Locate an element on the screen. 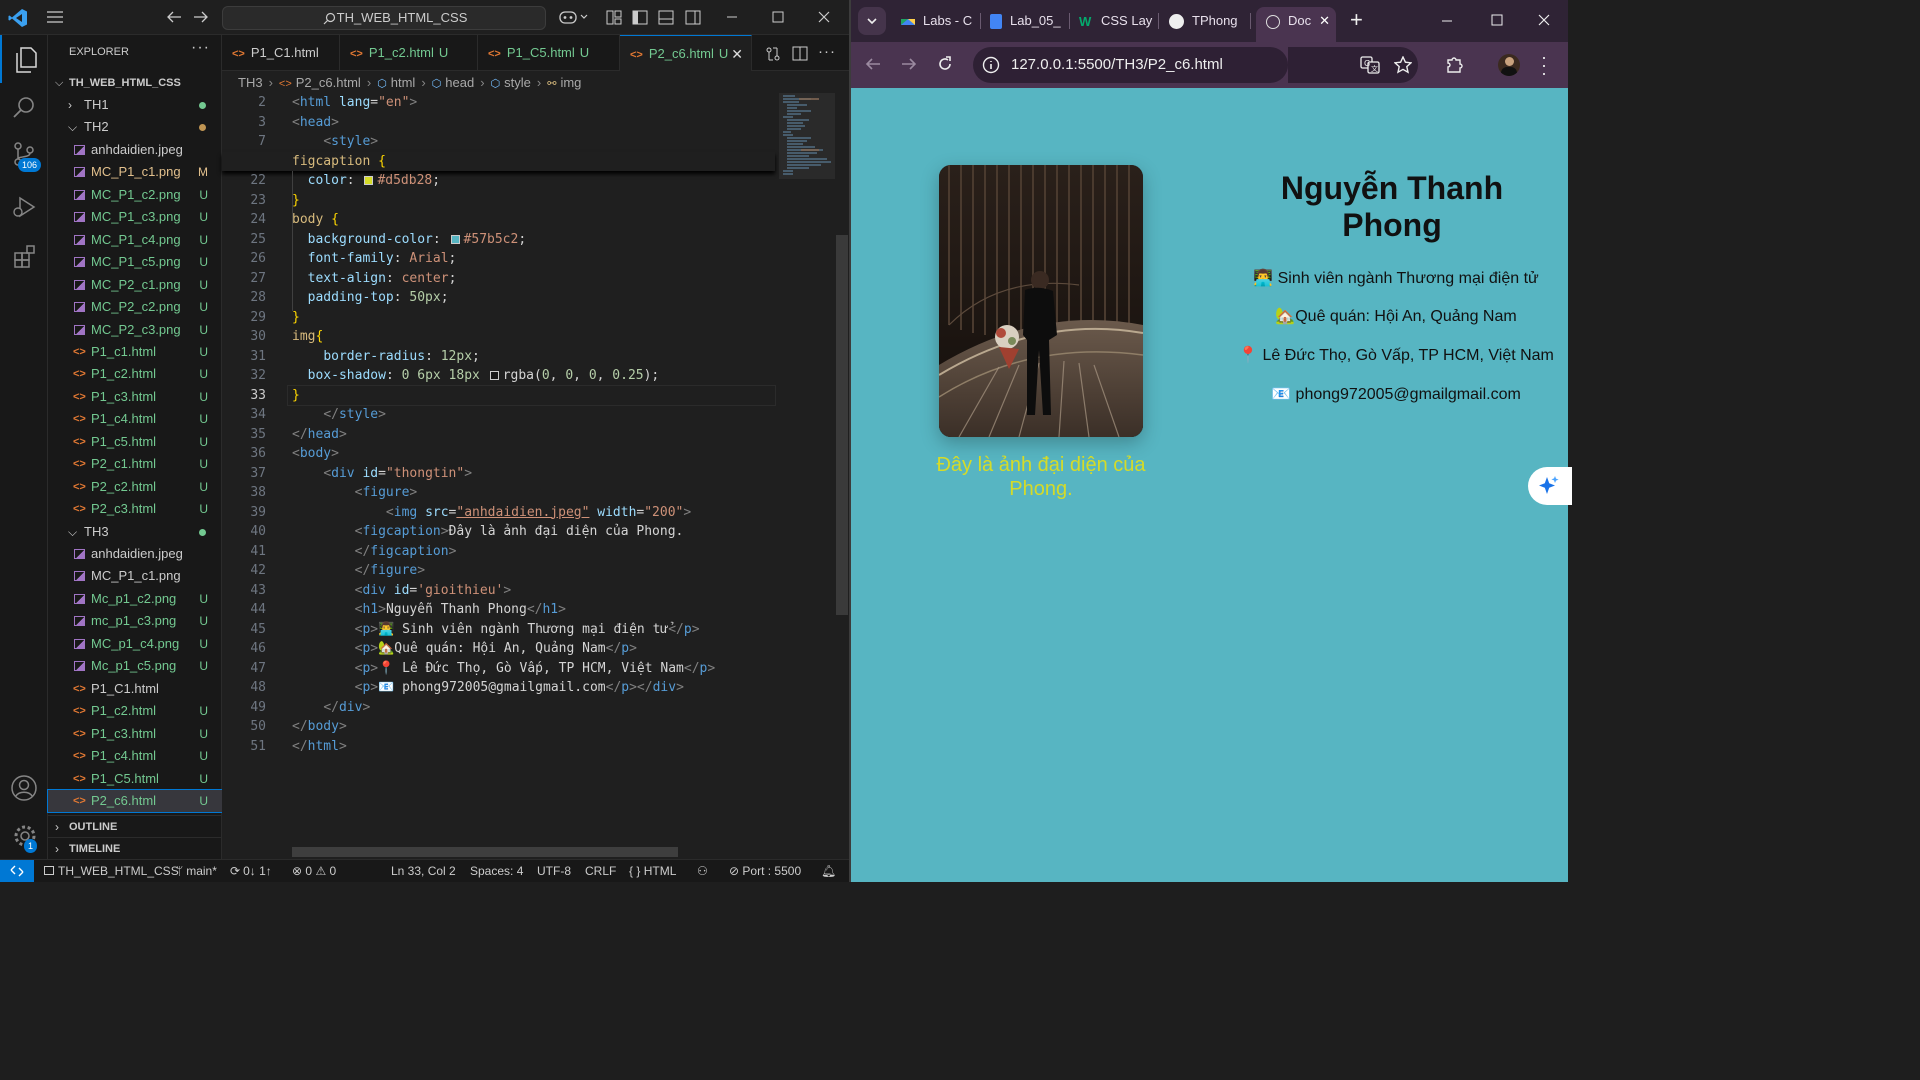 This screenshot has height=1080, width=1920. status-language: { } HTML is located at coordinates (652, 871).